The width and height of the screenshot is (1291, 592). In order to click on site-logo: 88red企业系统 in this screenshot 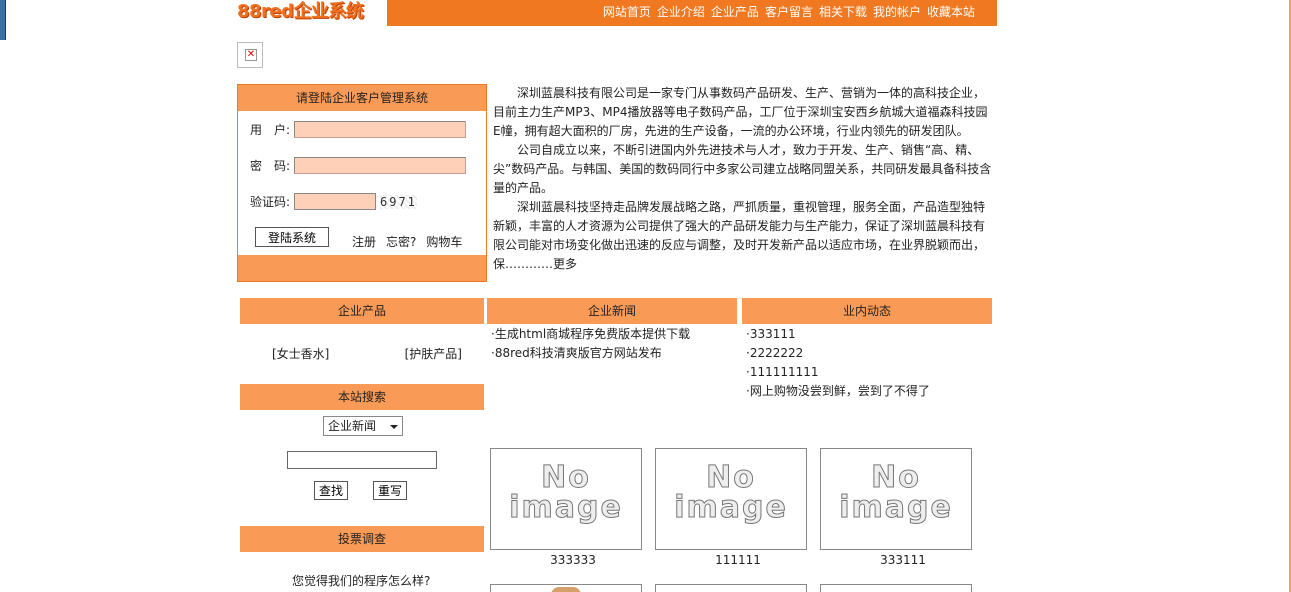, I will do `click(312, 13)`.